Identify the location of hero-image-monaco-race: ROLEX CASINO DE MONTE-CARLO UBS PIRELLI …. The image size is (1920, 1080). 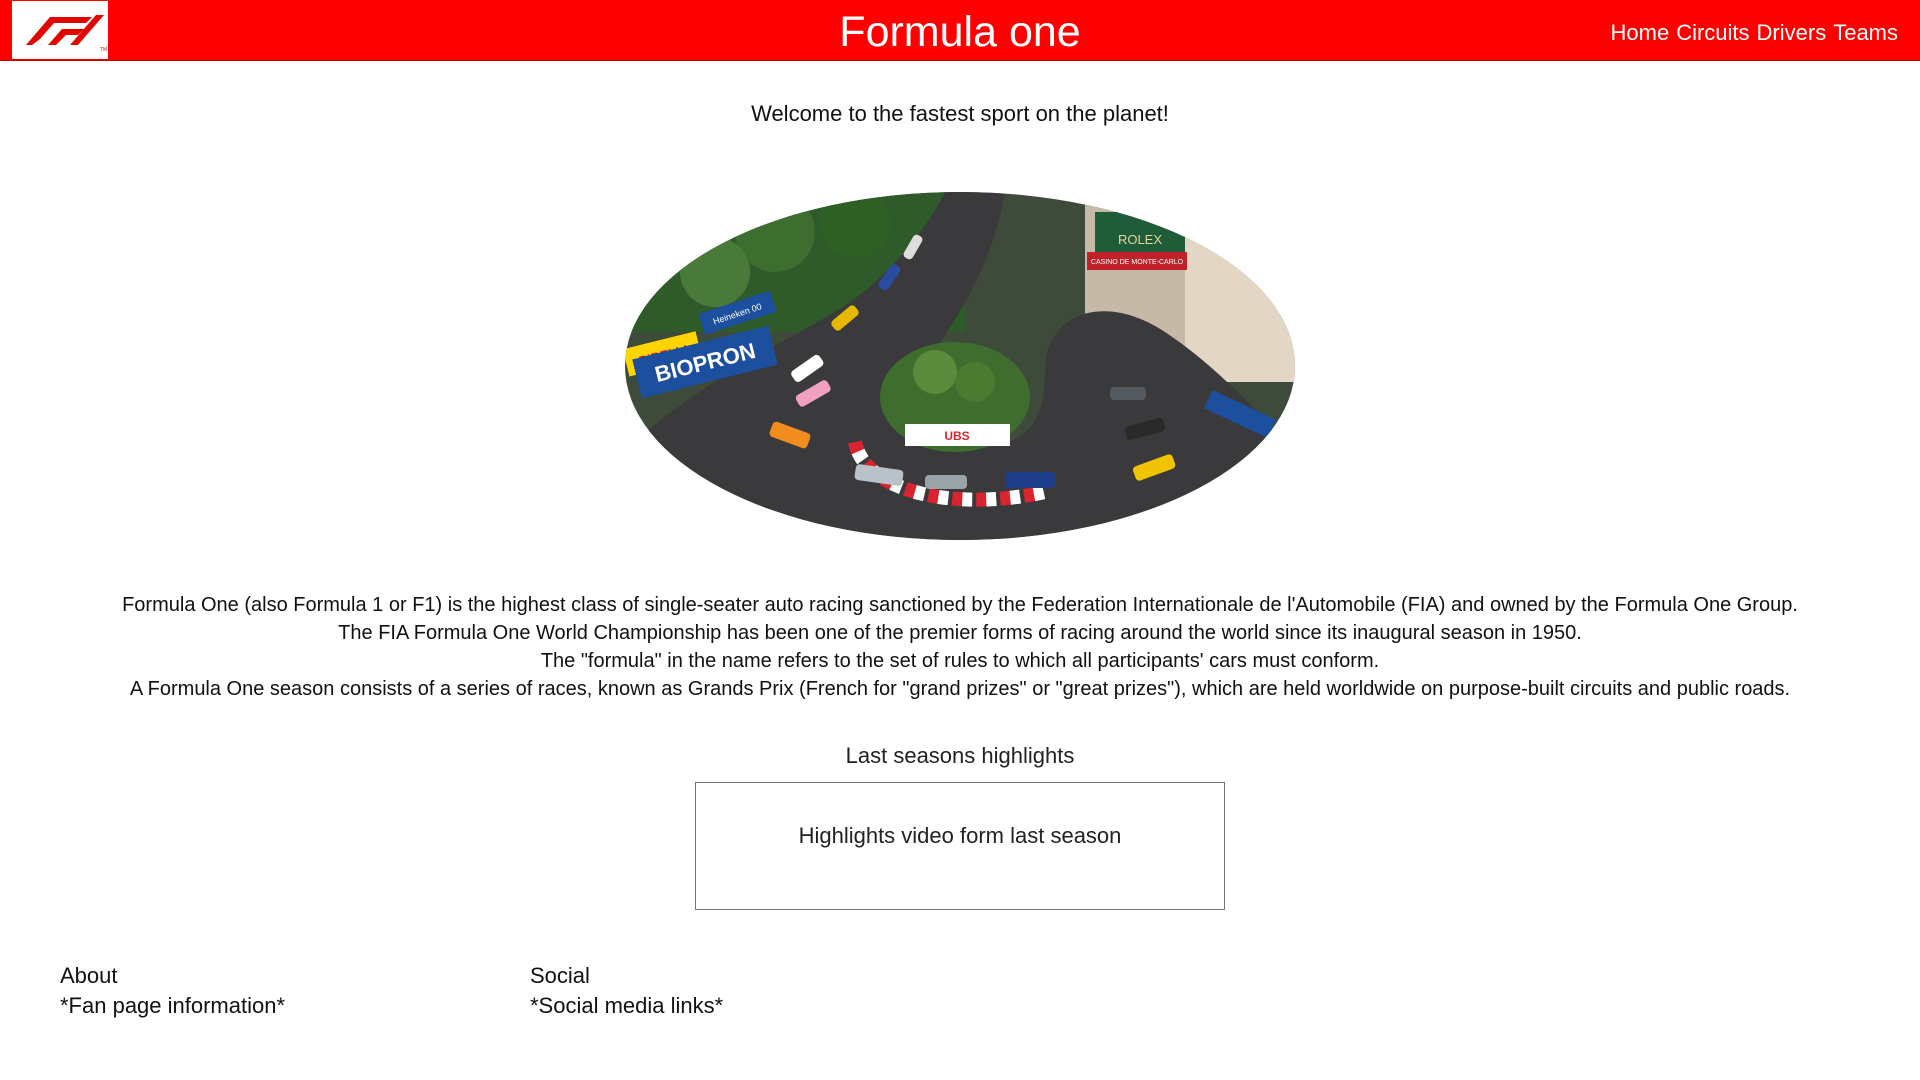
(960, 366).